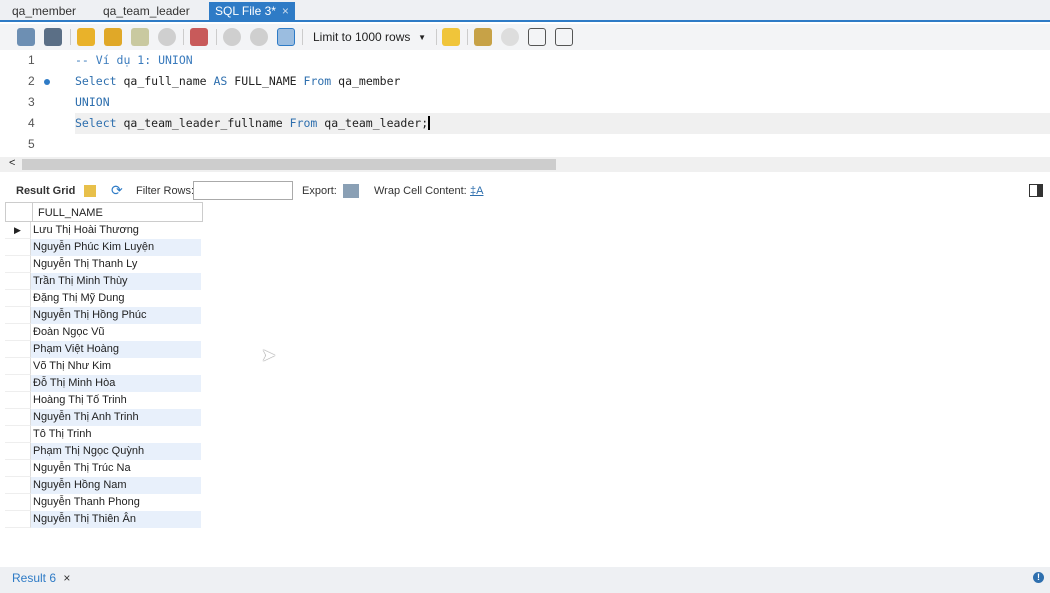 This screenshot has width=1050, height=593. What do you see at coordinates (116, 349) in the screenshot?
I see `cell-full-name: Phạm Việt Hoàng` at bounding box center [116, 349].